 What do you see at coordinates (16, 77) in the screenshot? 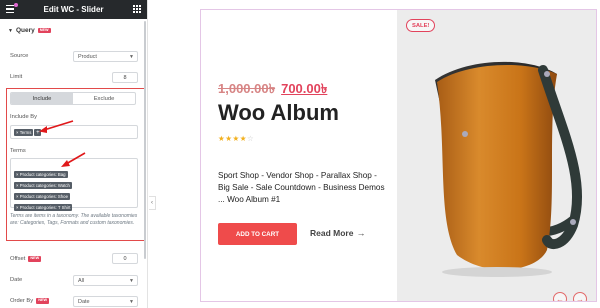
I see `limit-label: Limit` at bounding box center [16, 77].